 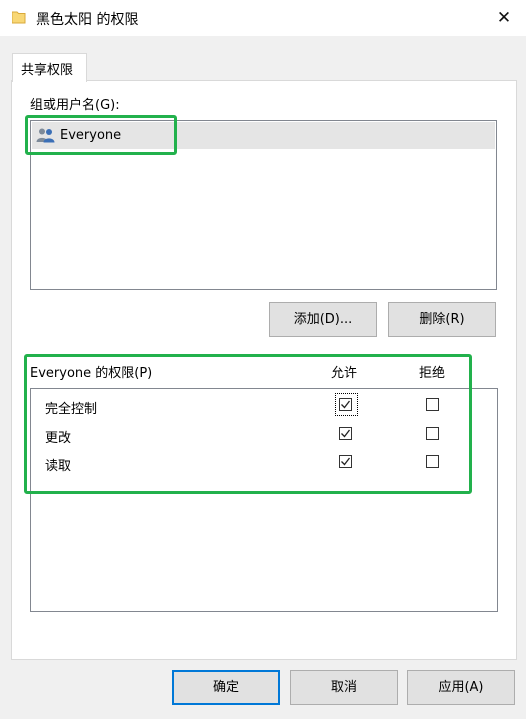 I want to click on deny-change-checkbox, so click(x=432, y=433).